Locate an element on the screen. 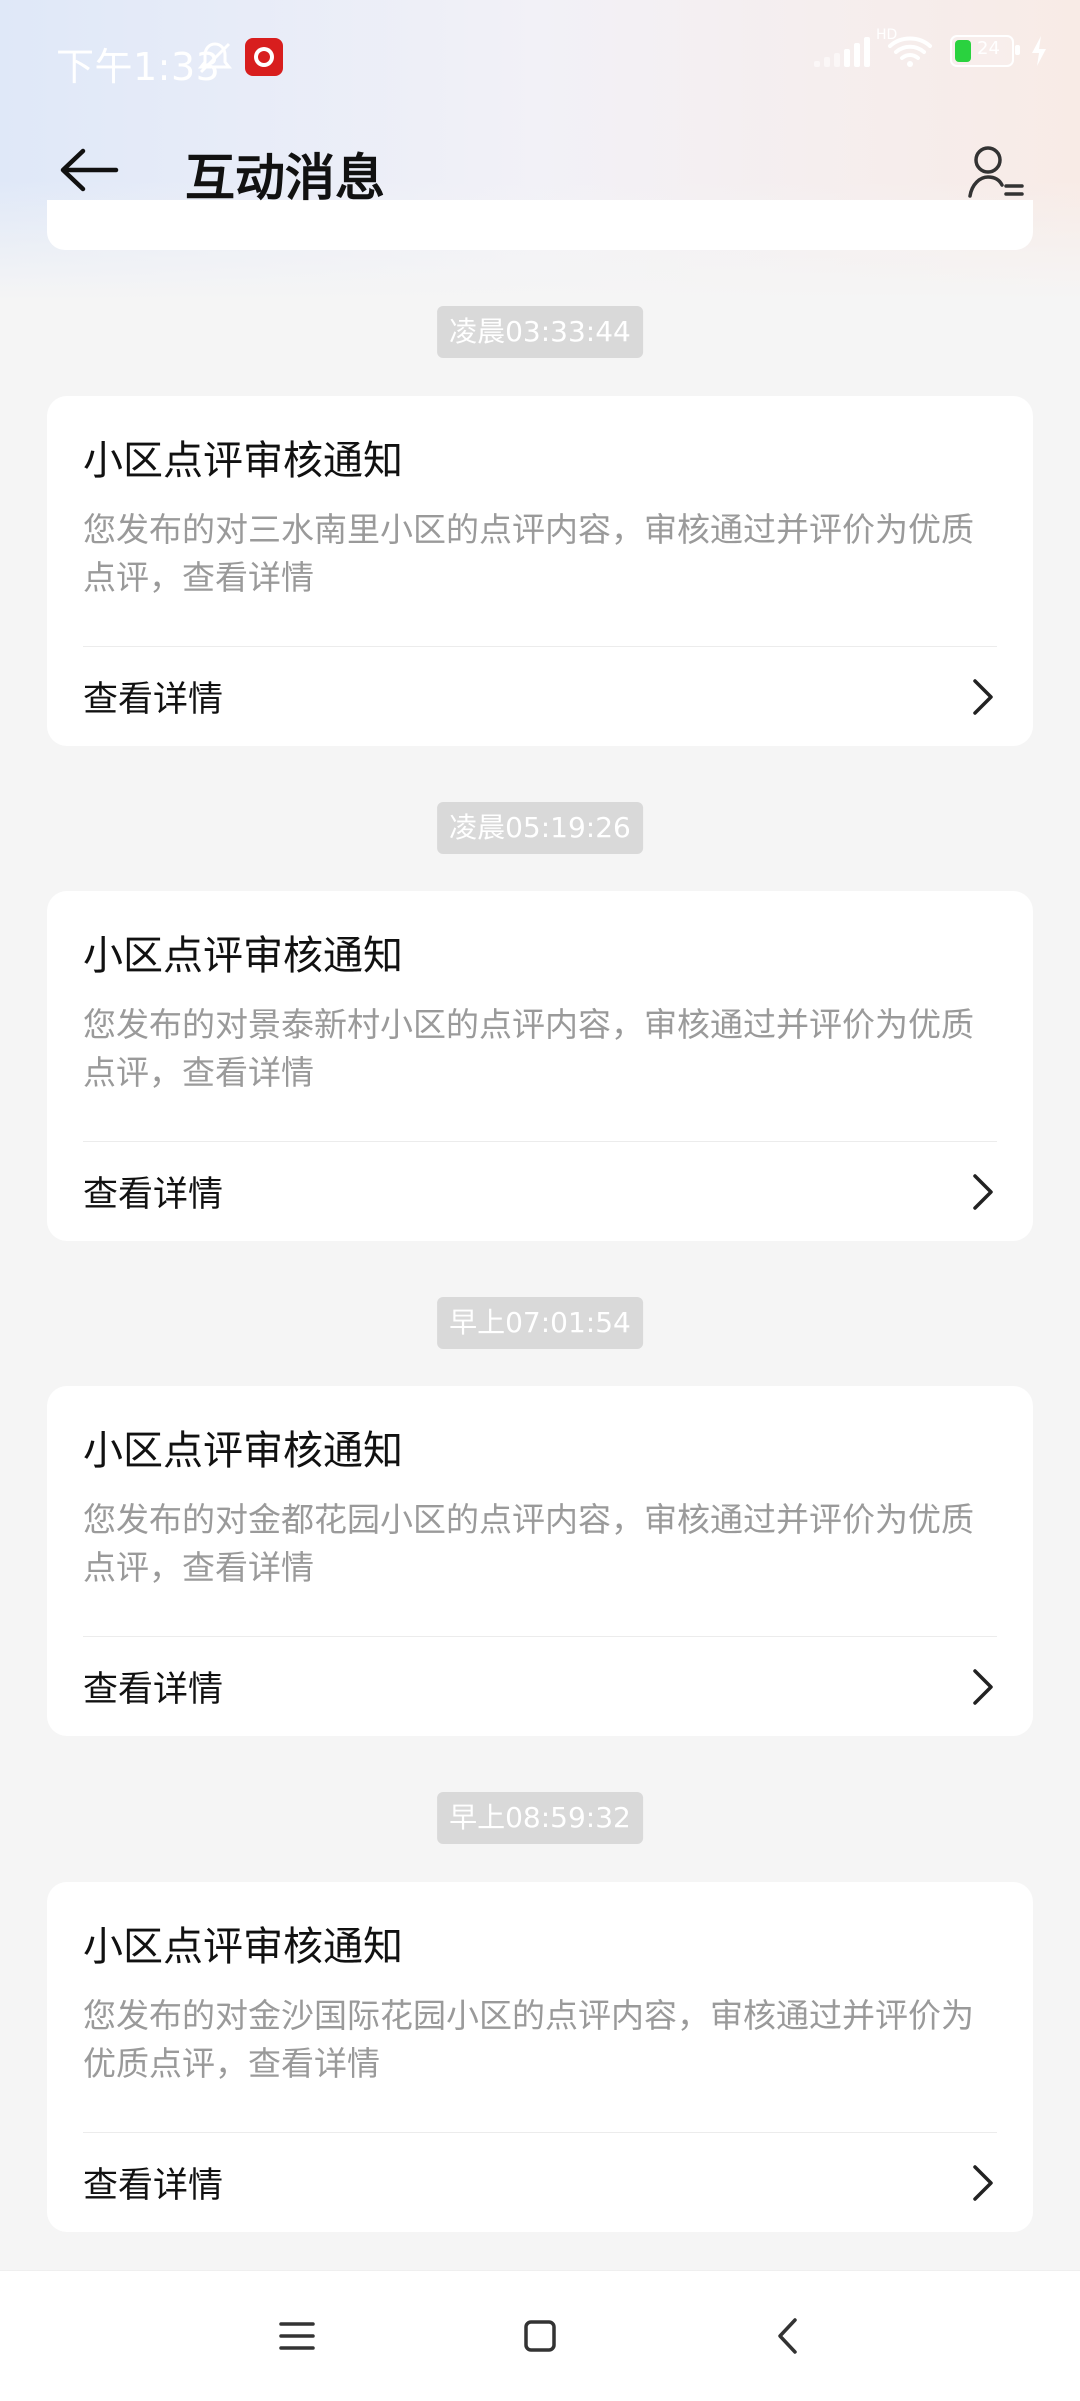 This screenshot has width=1080, height=2401. message-timestamp: 早上08:59:32 is located at coordinates (540, 1818).